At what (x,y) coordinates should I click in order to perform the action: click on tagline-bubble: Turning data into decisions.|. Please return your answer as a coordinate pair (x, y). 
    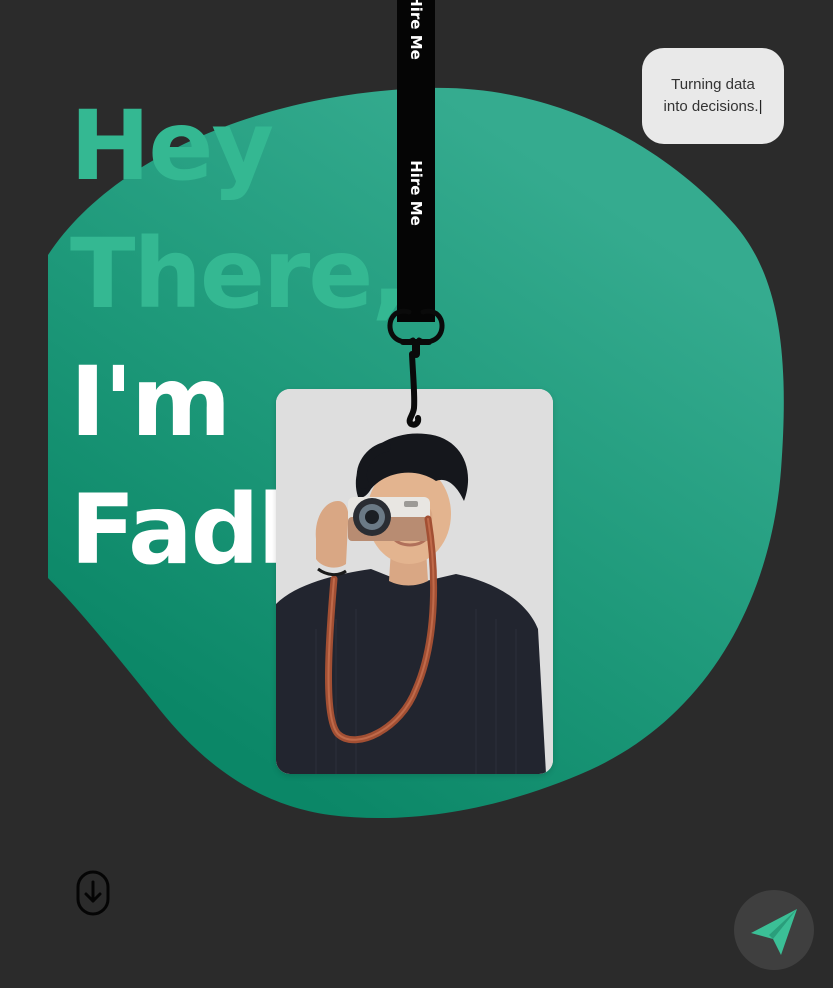
    Looking at the image, I should click on (713, 96).